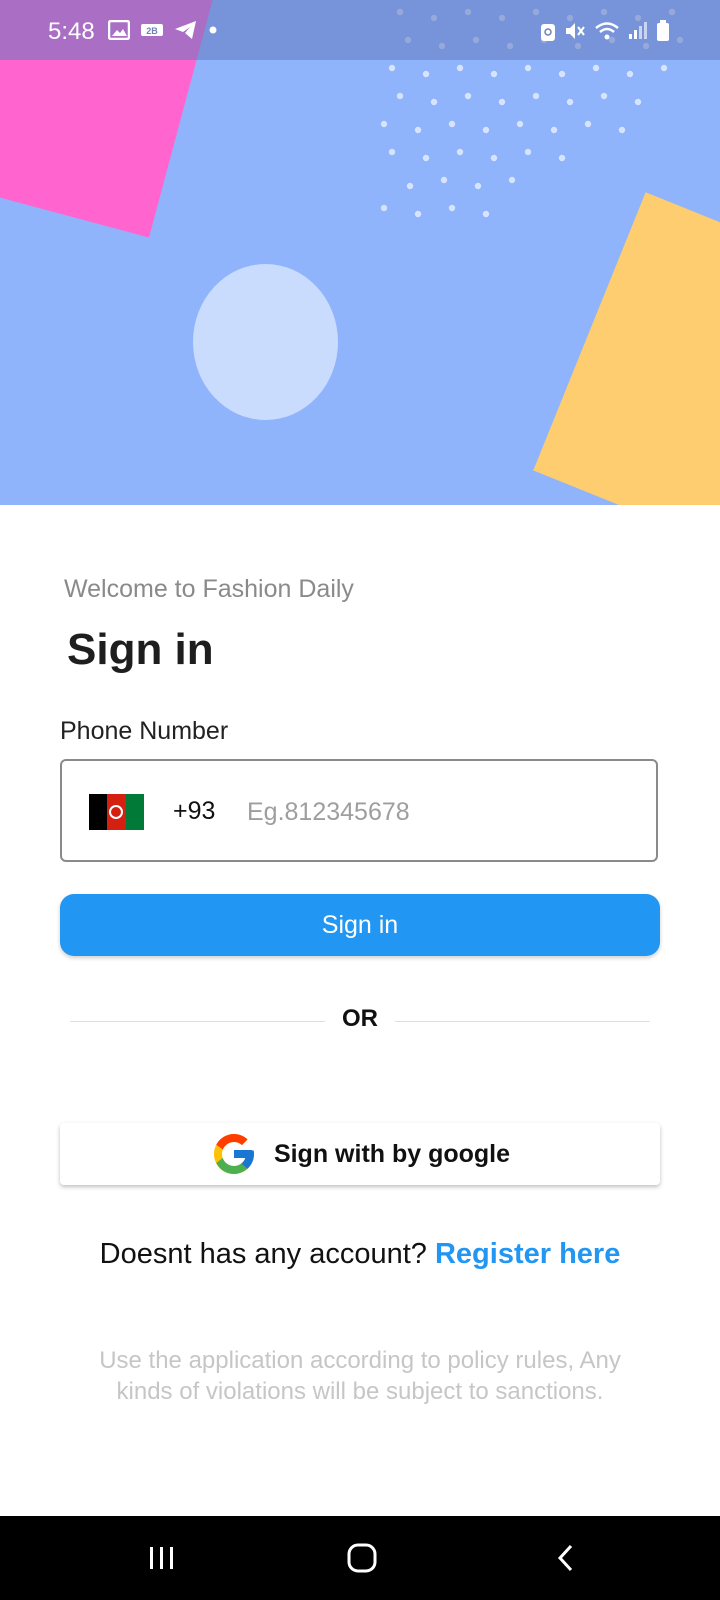 Image resolution: width=720 pixels, height=1600 pixels. Describe the element at coordinates (71, 31) in the screenshot. I see `status-time: 5:48` at that location.